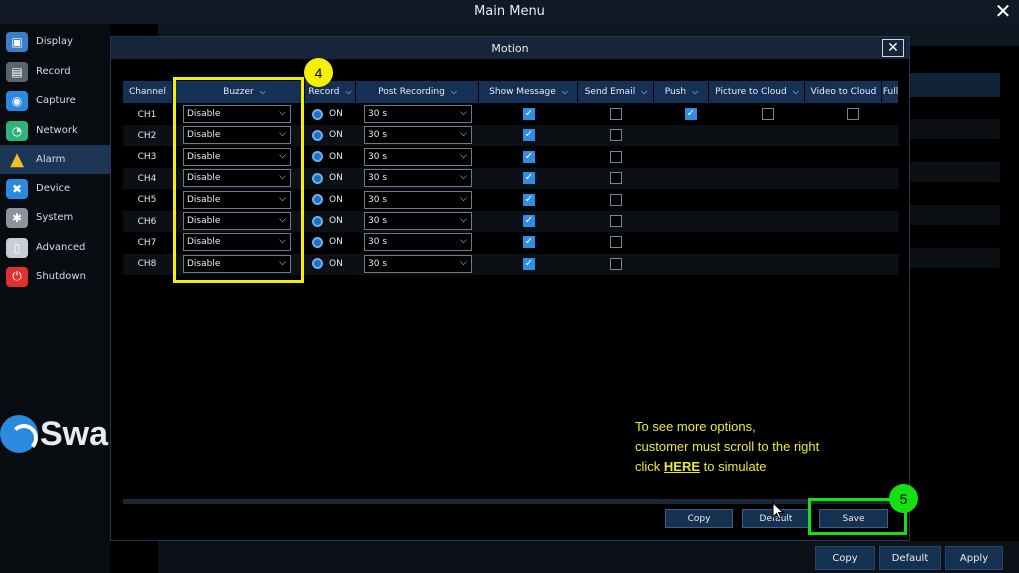 The height and width of the screenshot is (573, 1019). I want to click on copy-button: Copy, so click(699, 518).